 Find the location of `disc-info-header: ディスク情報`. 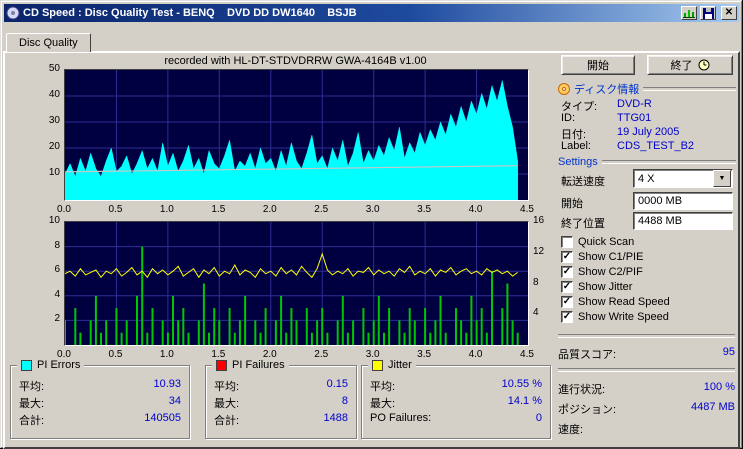

disc-info-header: ディスク情報 is located at coordinates (647, 89).